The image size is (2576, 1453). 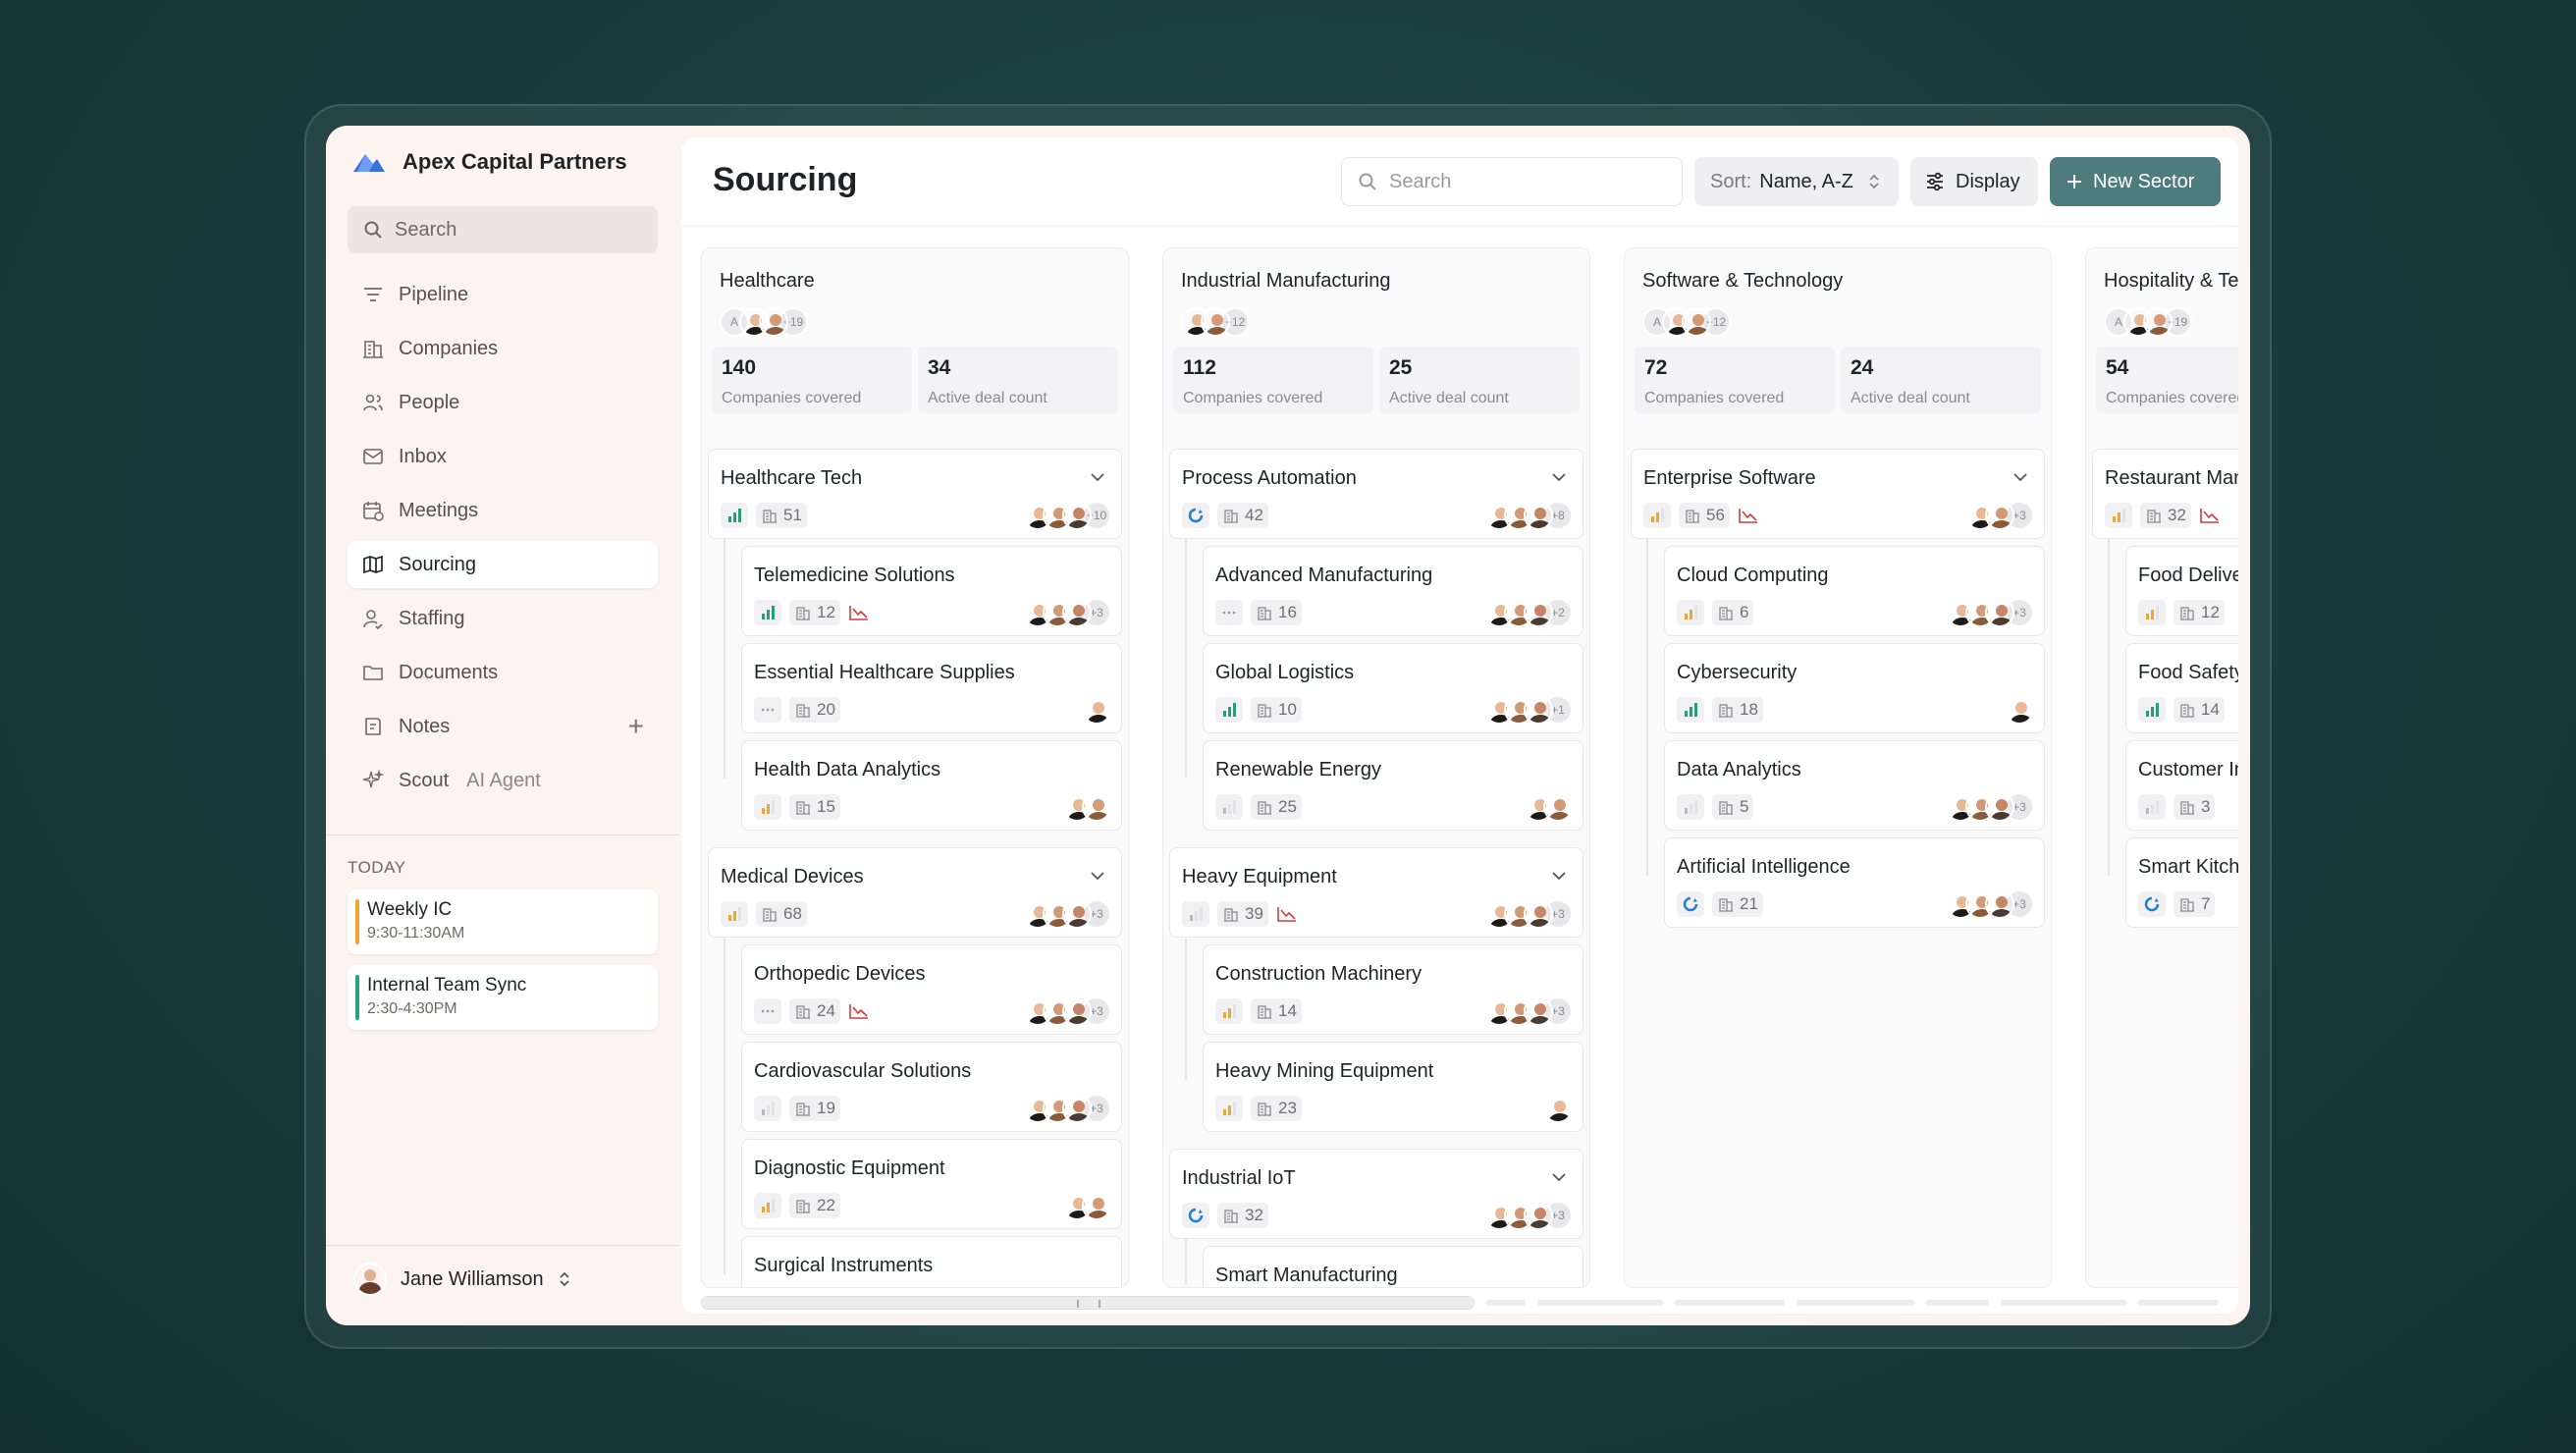 I want to click on avatar-stack: +12, so click(x=1385, y=322).